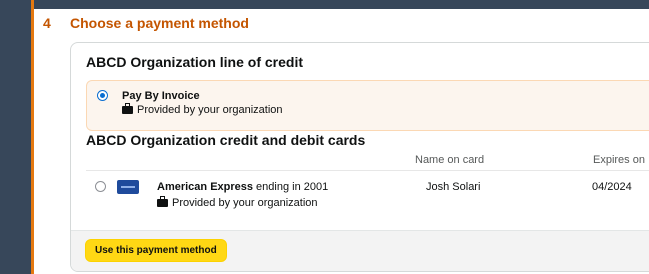 Image resolution: width=649 pixels, height=274 pixels. What do you see at coordinates (360, 250) in the screenshot?
I see `card-footer: Use this payment method` at bounding box center [360, 250].